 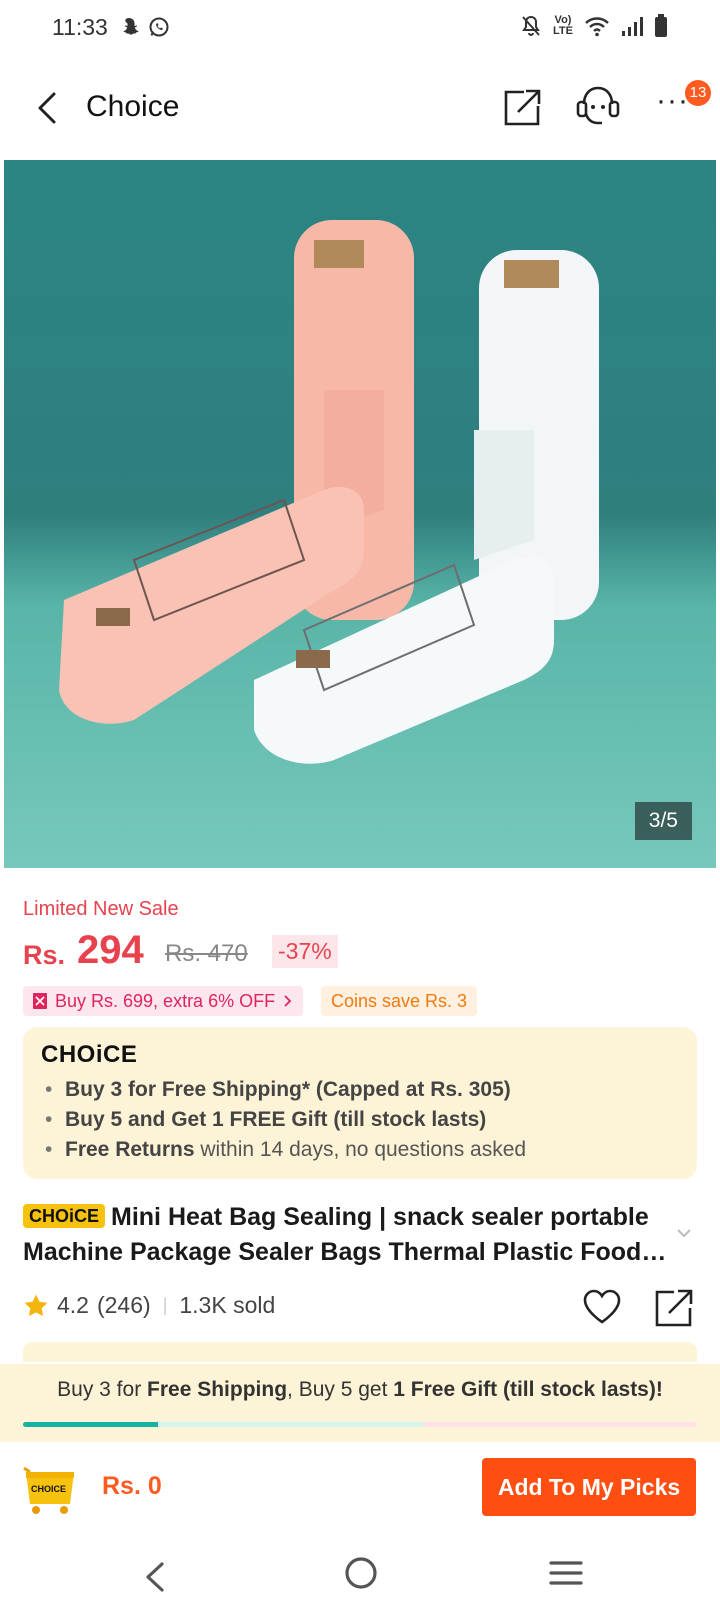 I want to click on nav-back-icon, so click(x=155, y=1577).